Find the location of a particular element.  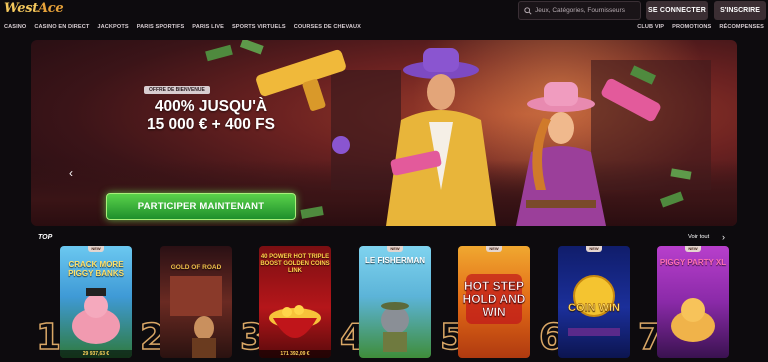

nav-item-horse-racing: COURSES DE CHEVAUX is located at coordinates (327, 27).